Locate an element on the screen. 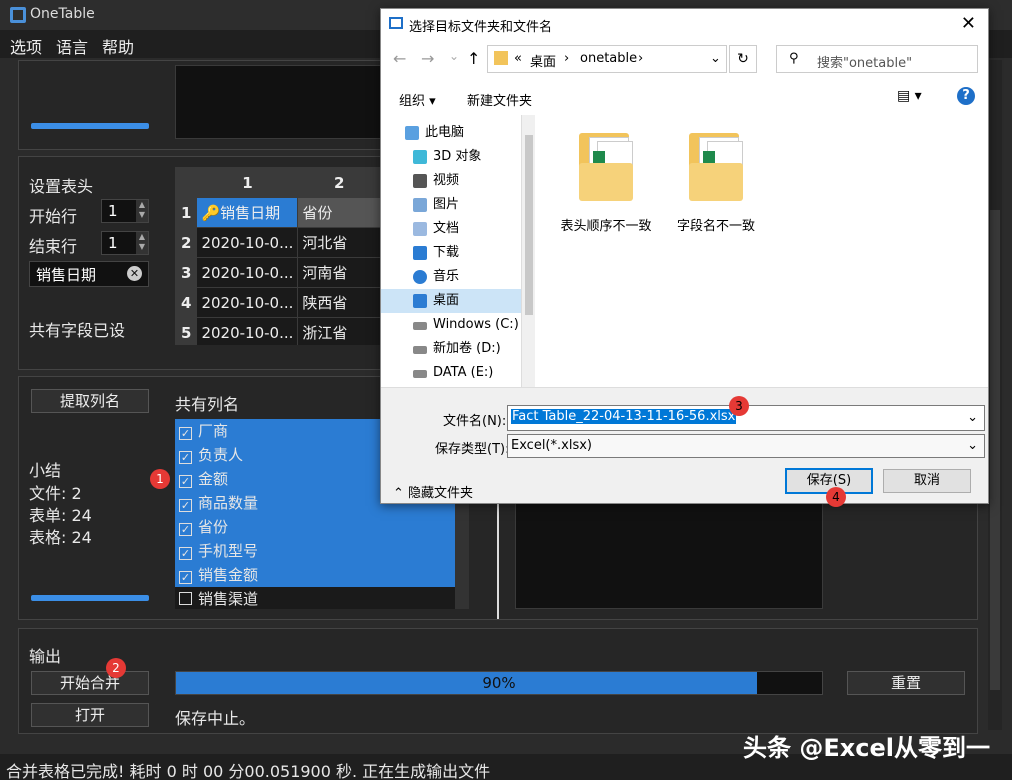 Image resolution: width=1012 pixels, height=780 pixels. folder-icon is located at coordinates (501, 58).